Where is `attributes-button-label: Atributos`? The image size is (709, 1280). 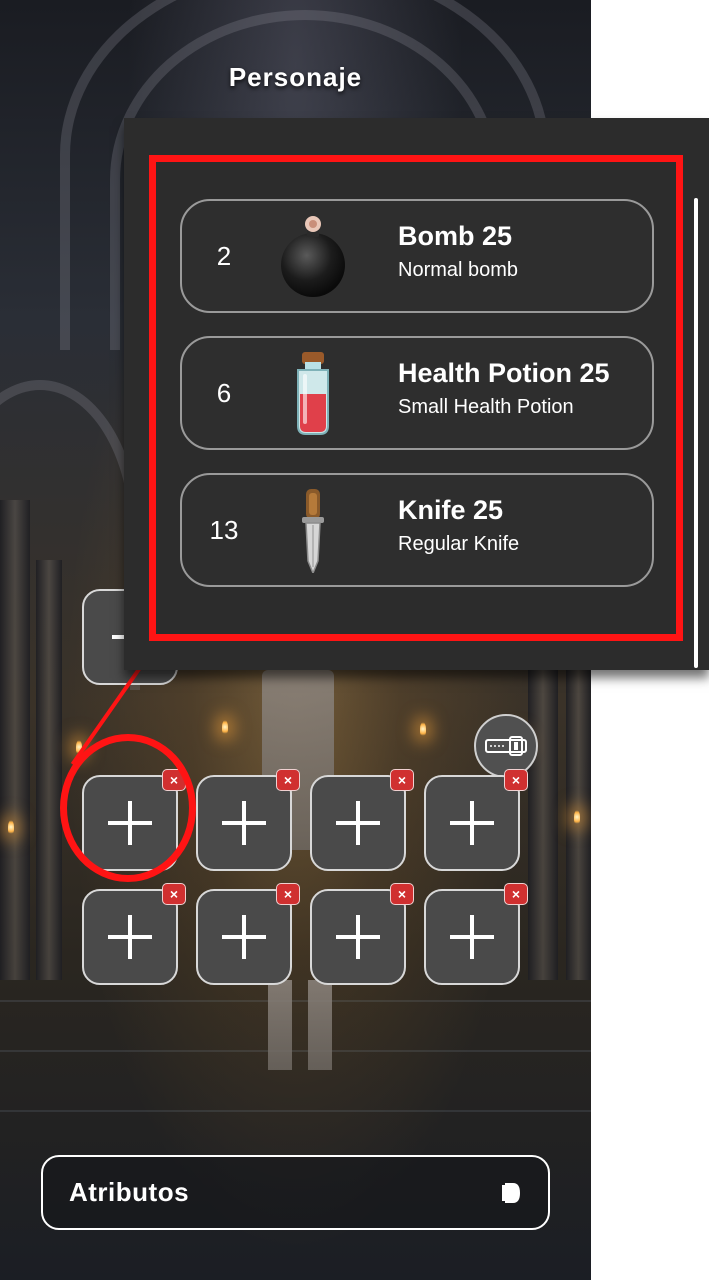
attributes-button-label: Atributos is located at coordinates (129, 1192).